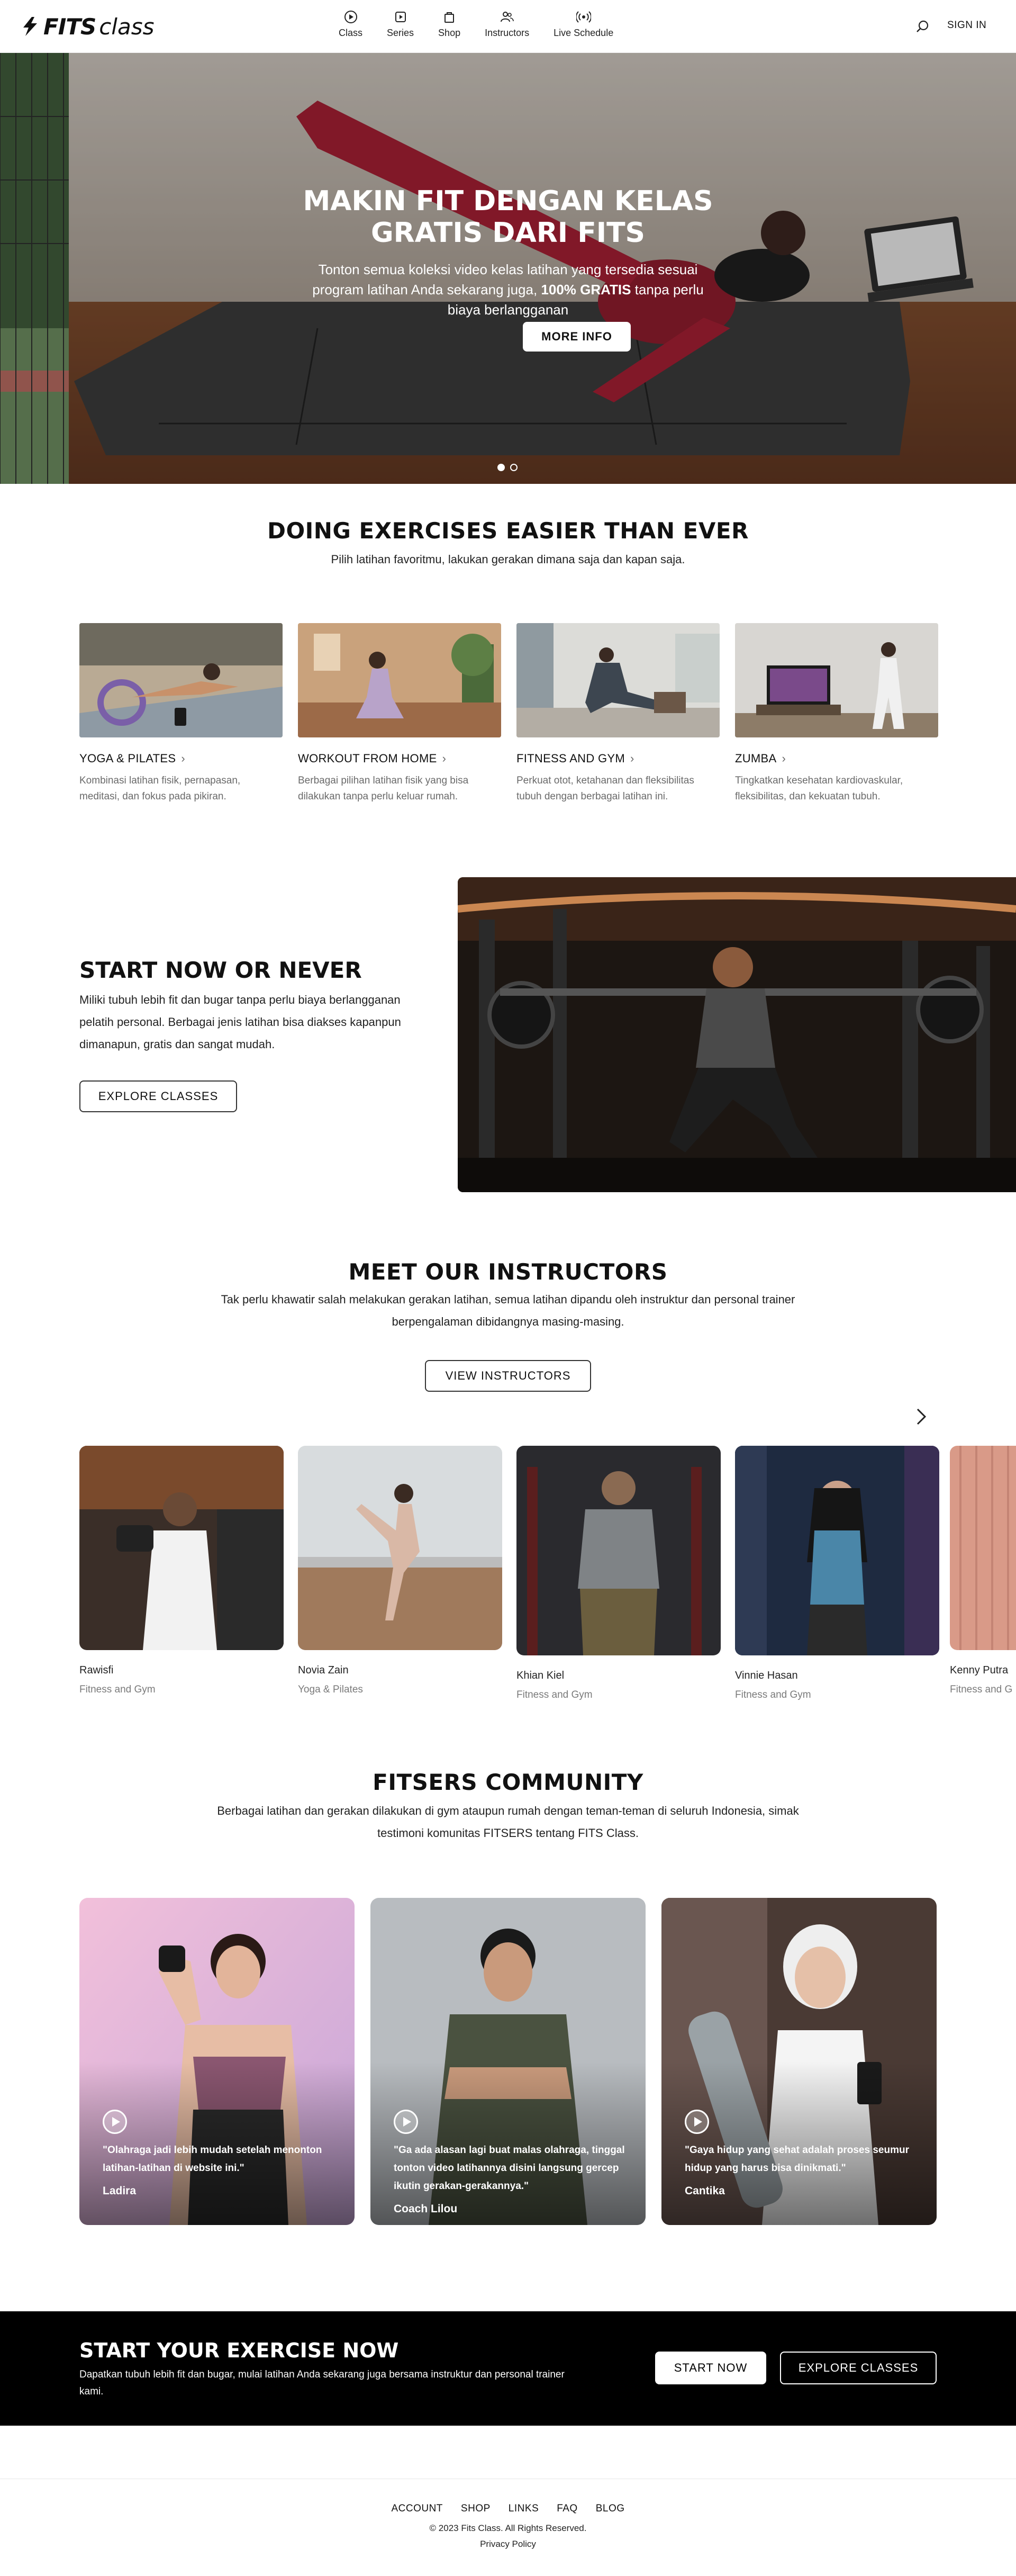 Image resolution: width=1016 pixels, height=2576 pixels. I want to click on footer-link-links: LINKS, so click(524, 2509).